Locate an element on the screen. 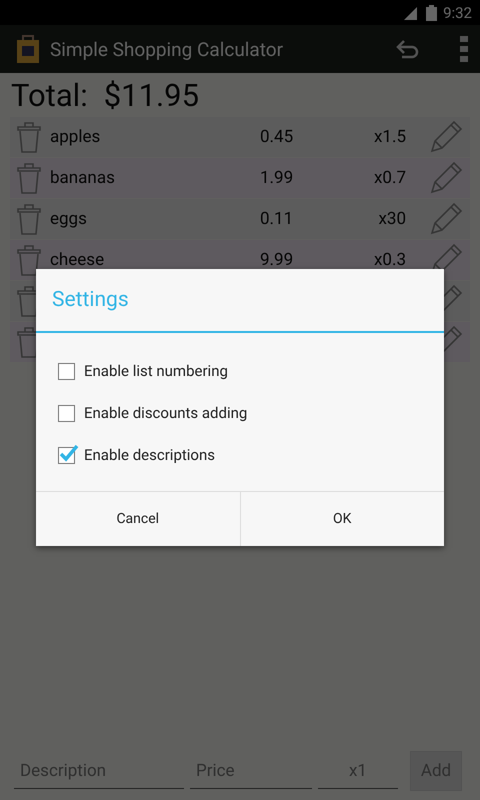 Image resolution: width=480 pixels, height=800 pixels. item-quantity: x1.5 is located at coordinates (389, 137).